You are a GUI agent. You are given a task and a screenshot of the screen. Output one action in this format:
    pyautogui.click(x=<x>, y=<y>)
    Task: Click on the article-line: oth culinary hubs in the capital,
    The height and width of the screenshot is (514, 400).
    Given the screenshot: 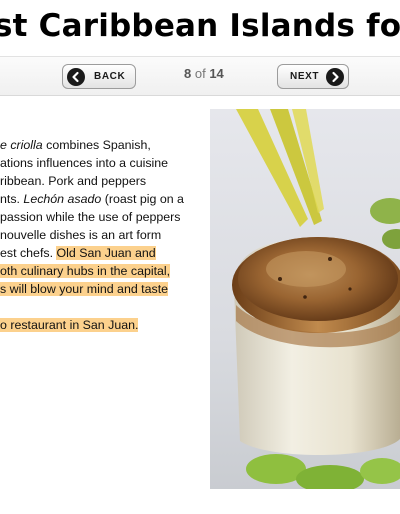 What is the action you would take?
    pyautogui.click(x=98, y=271)
    